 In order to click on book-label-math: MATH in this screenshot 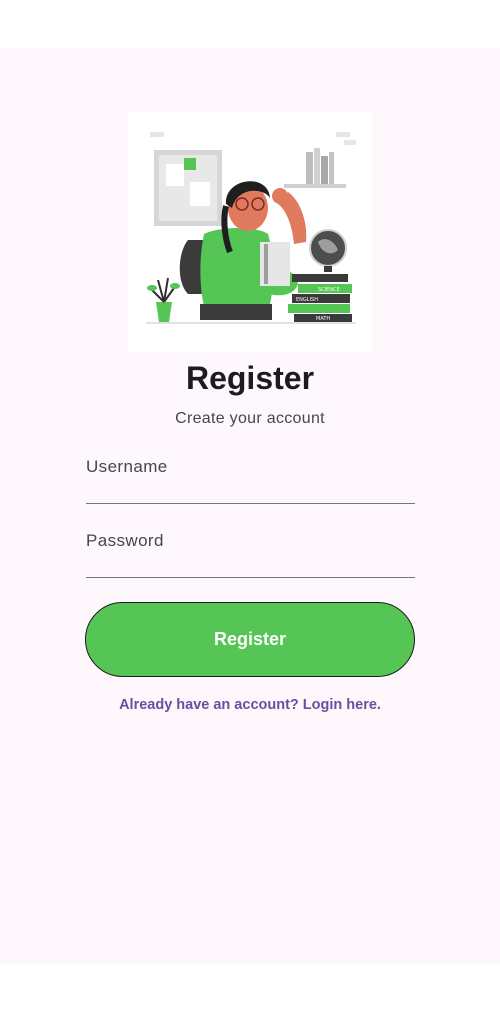, I will do `click(323, 319)`.